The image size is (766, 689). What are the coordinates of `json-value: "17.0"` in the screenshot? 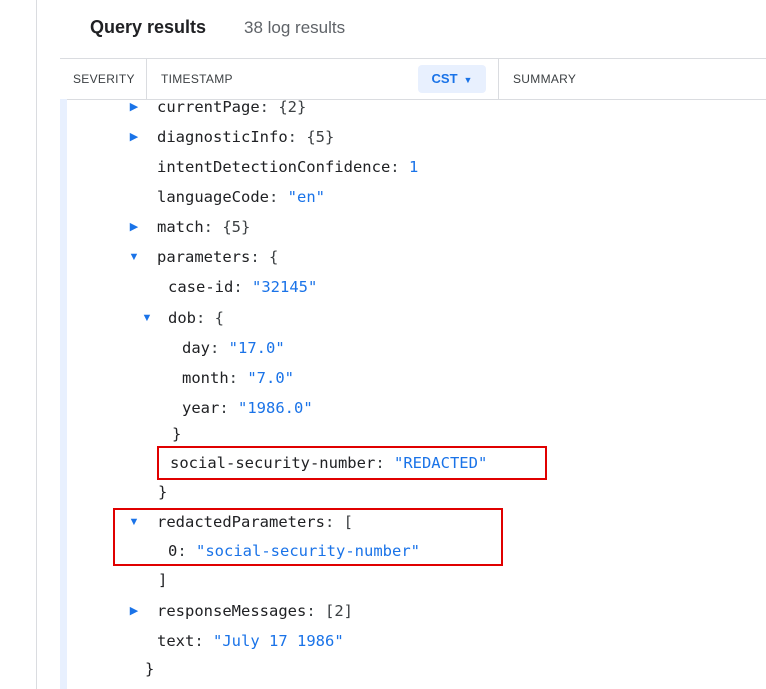 It's located at (256, 348).